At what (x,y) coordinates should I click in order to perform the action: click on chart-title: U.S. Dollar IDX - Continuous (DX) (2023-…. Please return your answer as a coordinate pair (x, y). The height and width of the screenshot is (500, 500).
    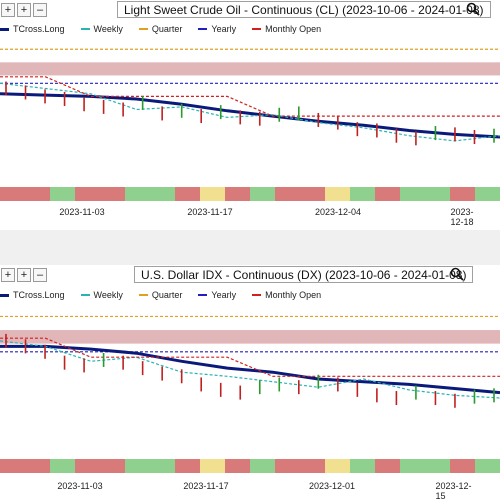
    Looking at the image, I should click on (304, 274).